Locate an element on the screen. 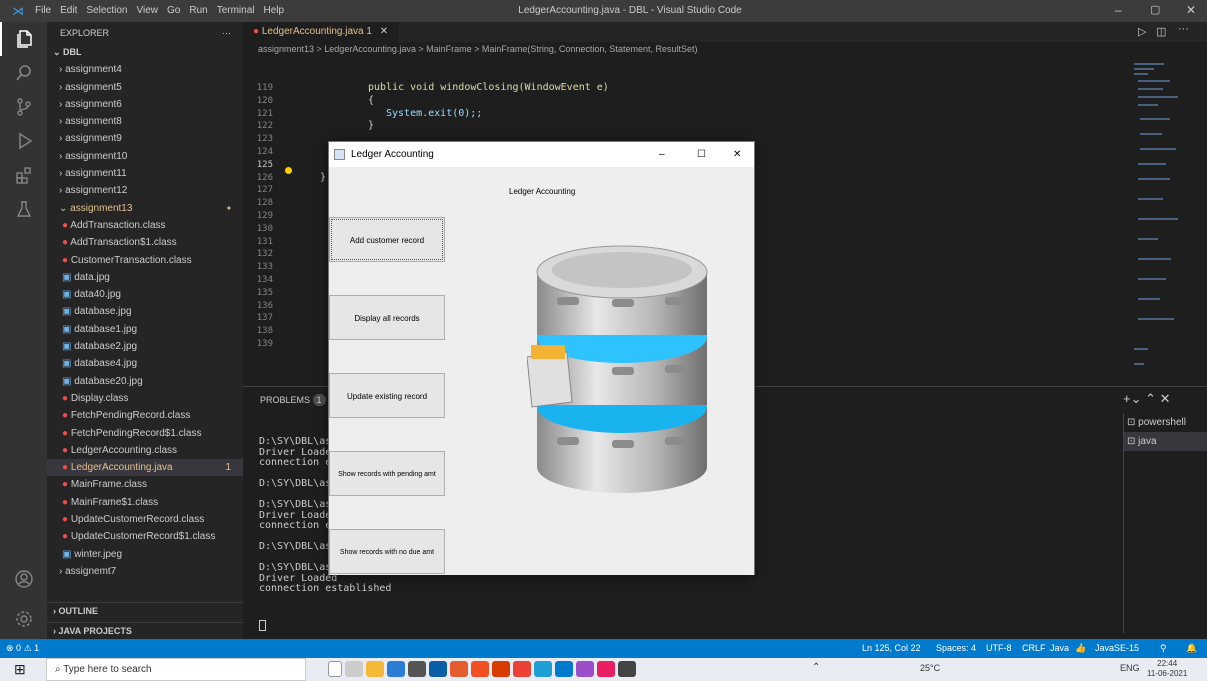 The width and height of the screenshot is (1207, 681). notifications-icon: 🔔 is located at coordinates (1191, 648).